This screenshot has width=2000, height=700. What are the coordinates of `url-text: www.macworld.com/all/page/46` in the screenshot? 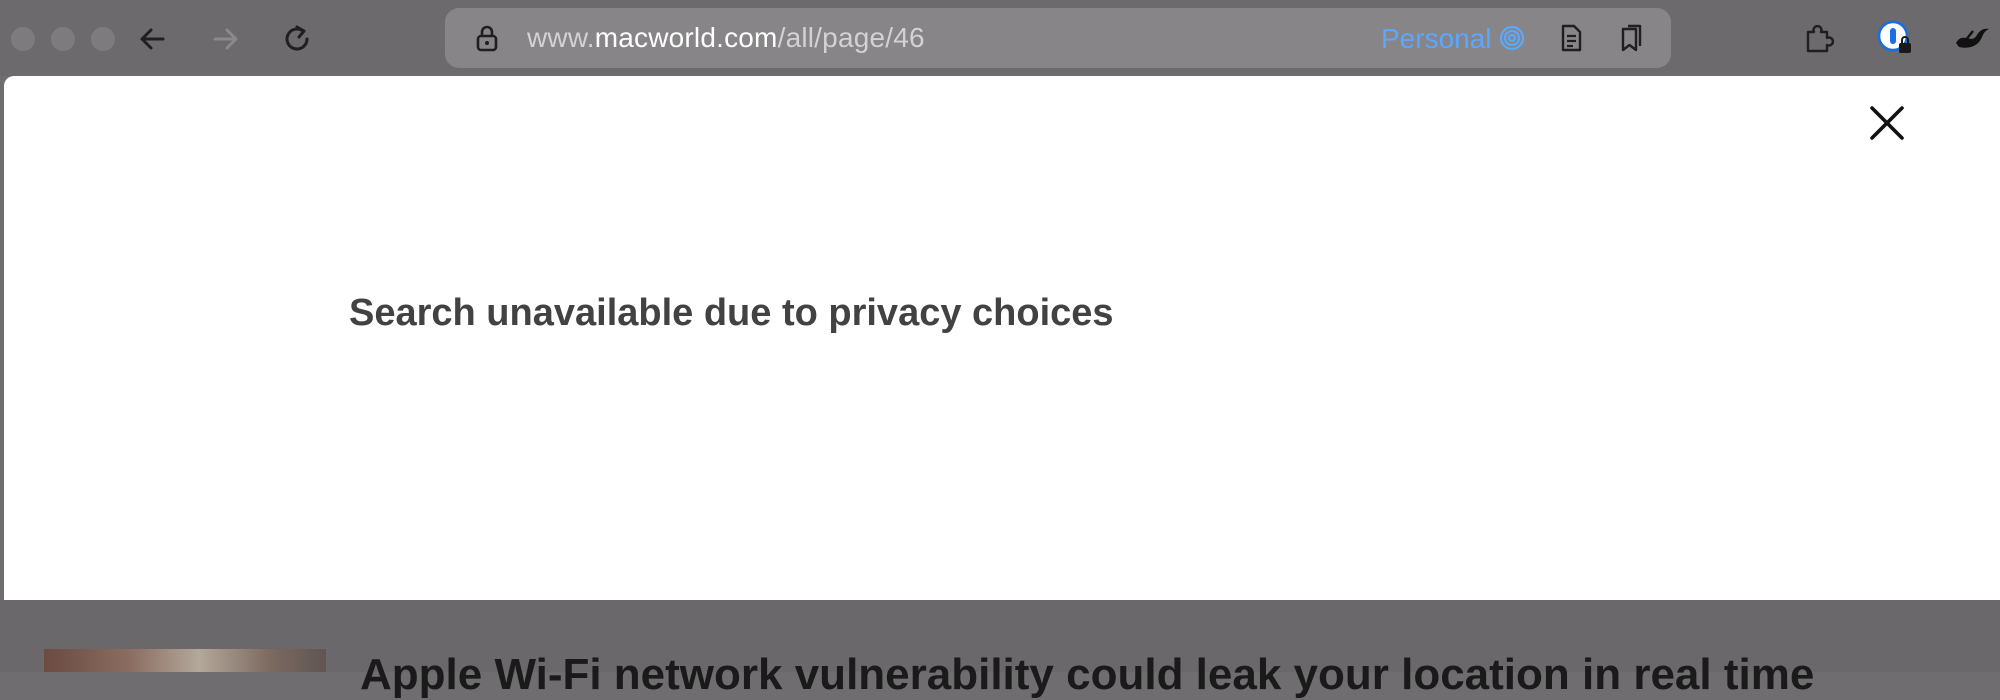 It's located at (726, 38).